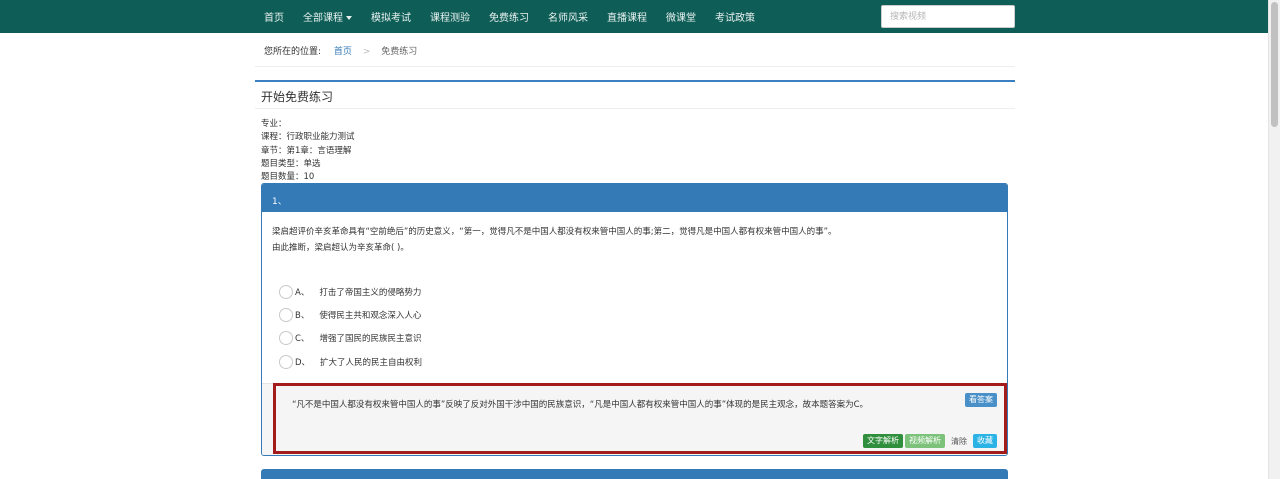 The image size is (1280, 479). I want to click on breadcrumb: 您所在的位置: 首页 > 免费练习, so click(340, 50).